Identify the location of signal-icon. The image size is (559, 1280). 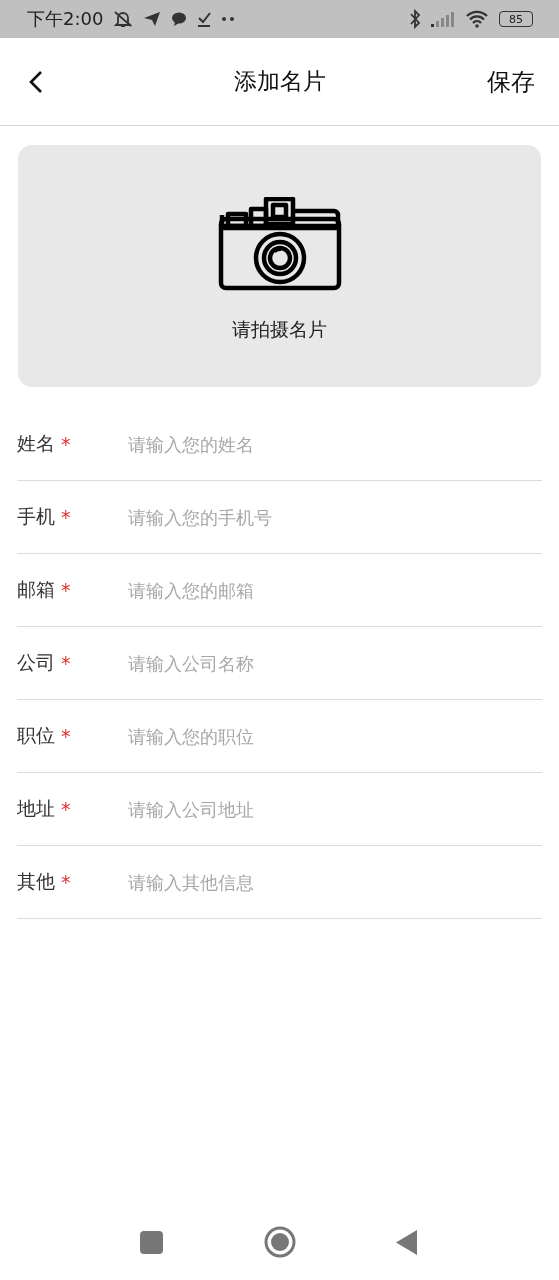
(443, 19).